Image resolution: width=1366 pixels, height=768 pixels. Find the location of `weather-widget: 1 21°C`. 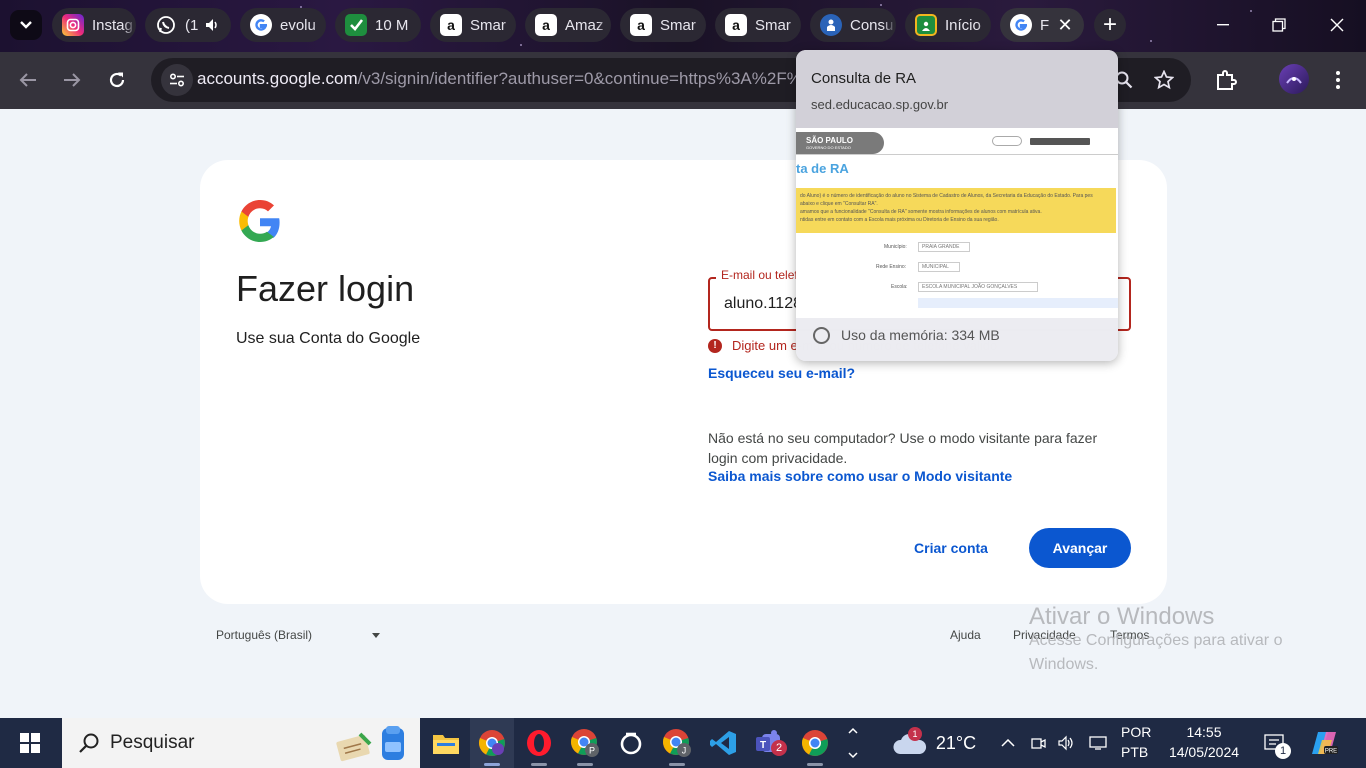

weather-widget: 1 21°C is located at coordinates (934, 743).